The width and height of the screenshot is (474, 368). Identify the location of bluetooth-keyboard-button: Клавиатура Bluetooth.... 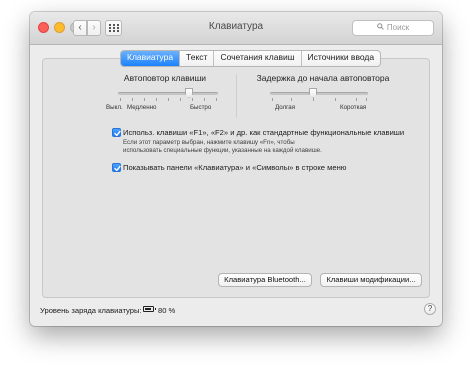
(265, 280).